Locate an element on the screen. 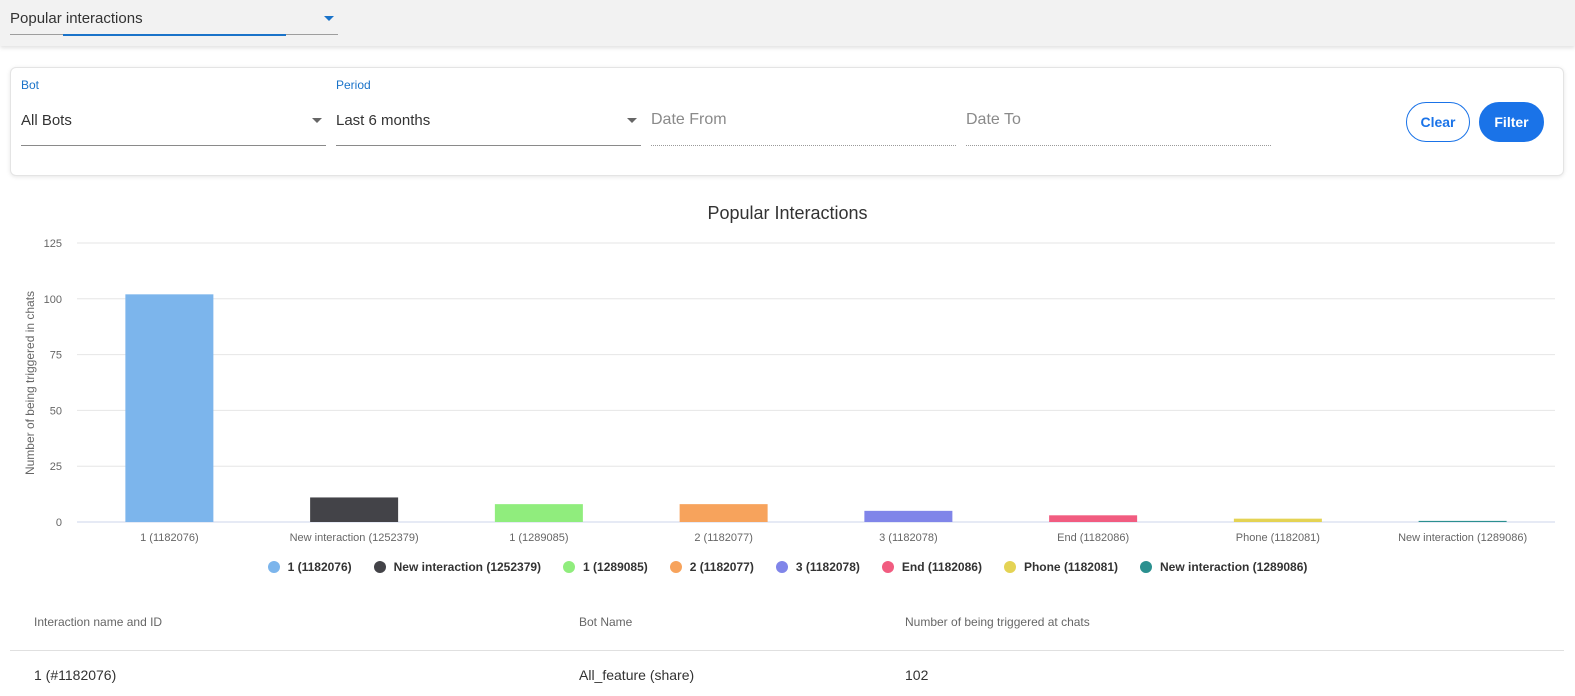 This screenshot has width=1575, height=696. bot-select: Bot All Bots is located at coordinates (173, 121).